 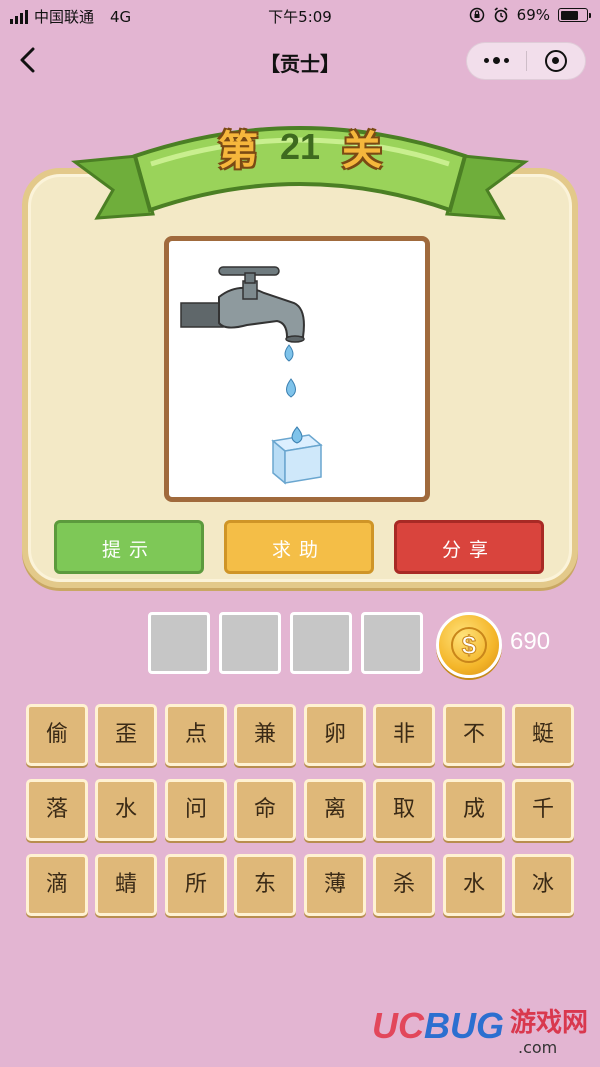 I want to click on more-dots-icon, so click(x=496, y=60).